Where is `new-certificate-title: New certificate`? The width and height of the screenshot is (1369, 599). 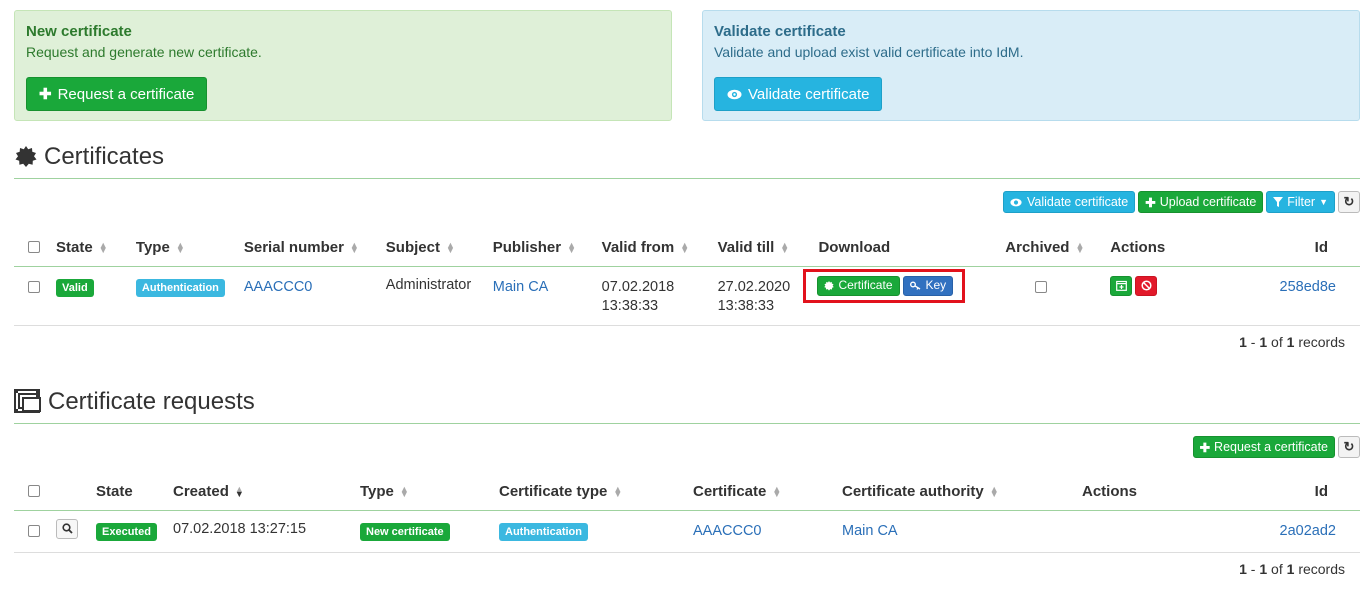
new-certificate-title: New certificate is located at coordinates (79, 31).